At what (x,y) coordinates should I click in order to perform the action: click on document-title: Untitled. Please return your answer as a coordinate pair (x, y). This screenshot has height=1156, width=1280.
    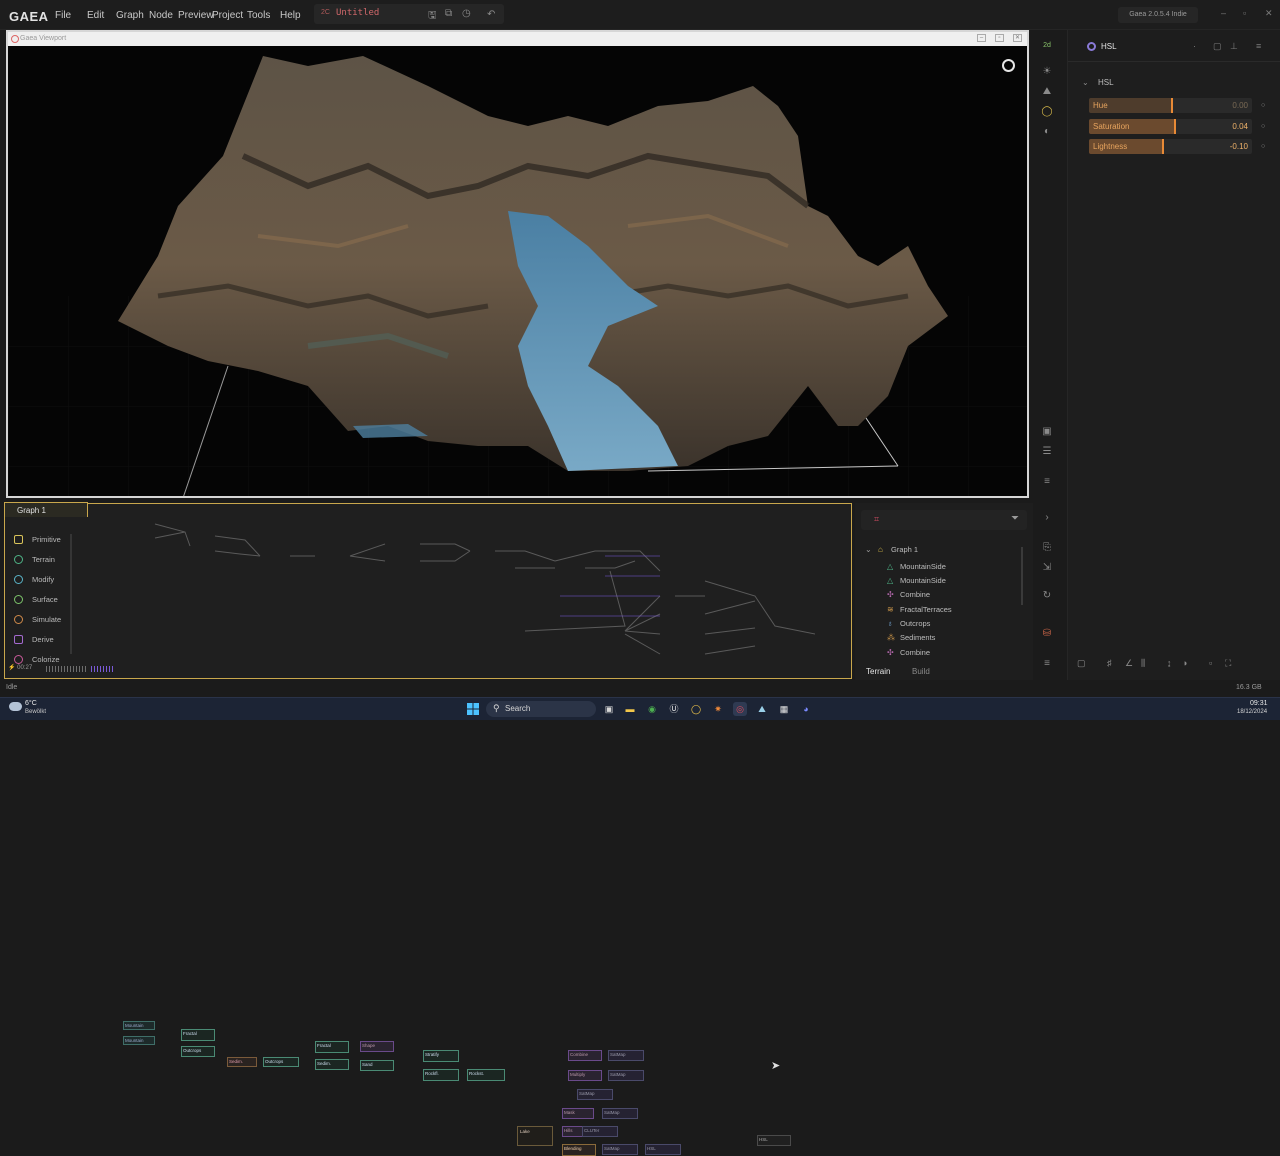
    Looking at the image, I should click on (357, 13).